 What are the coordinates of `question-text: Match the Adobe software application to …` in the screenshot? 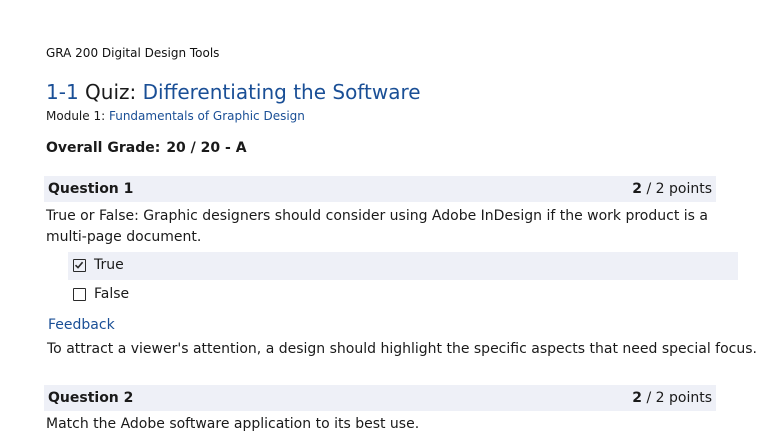 It's located at (233, 424).